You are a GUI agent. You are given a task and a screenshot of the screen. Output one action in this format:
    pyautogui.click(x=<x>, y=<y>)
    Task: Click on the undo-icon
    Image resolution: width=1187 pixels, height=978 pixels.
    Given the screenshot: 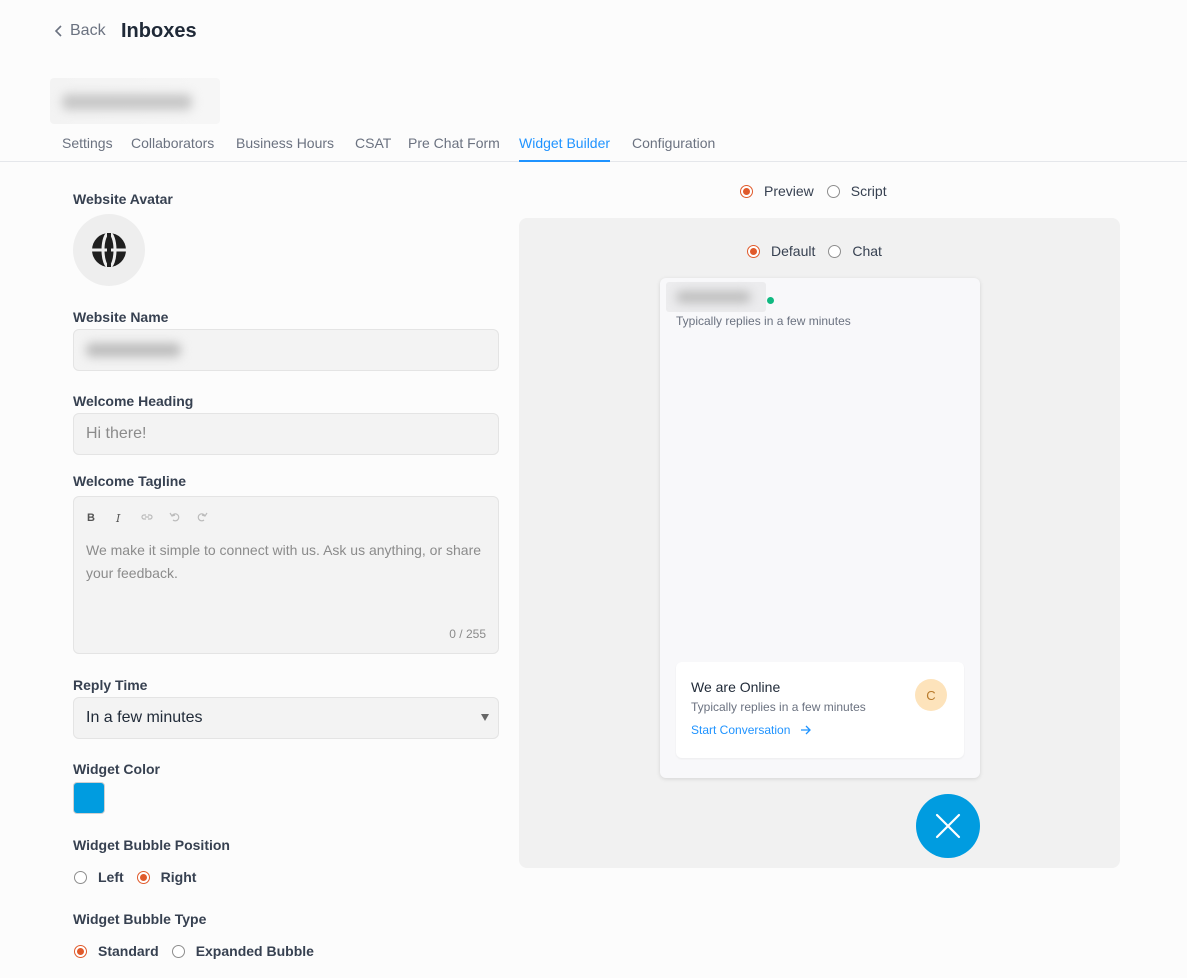 What is the action you would take?
    pyautogui.click(x=174, y=518)
    